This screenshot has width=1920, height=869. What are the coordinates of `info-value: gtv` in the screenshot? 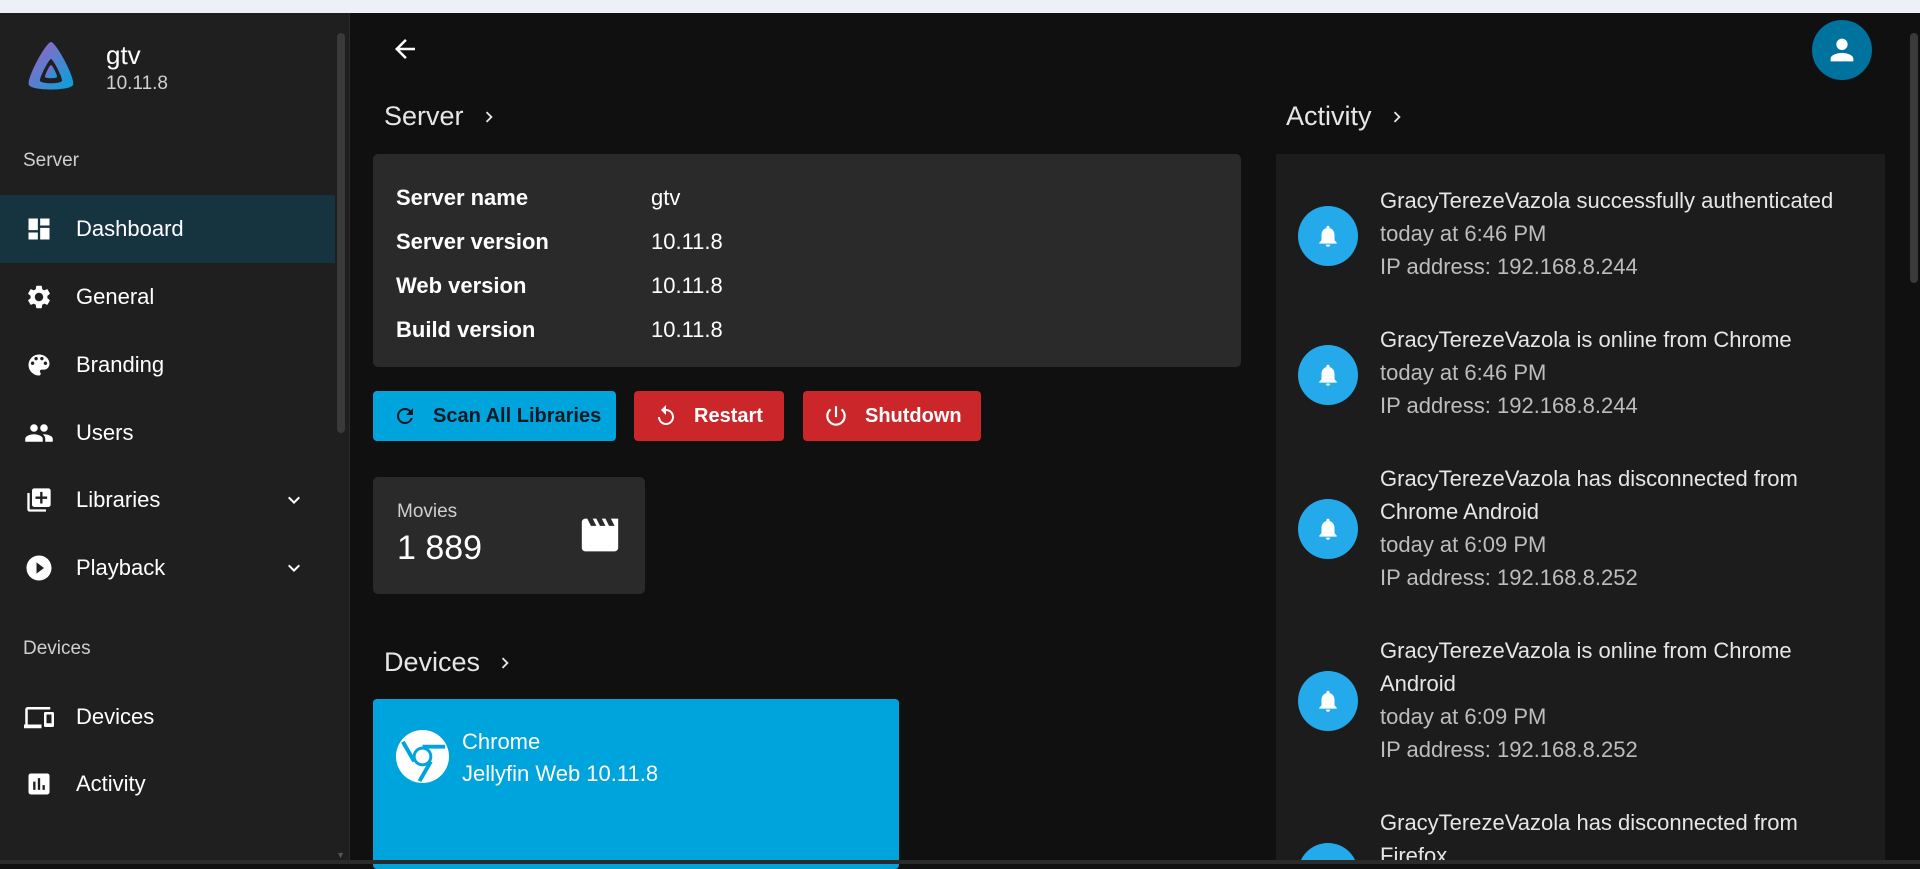 It's located at (666, 197).